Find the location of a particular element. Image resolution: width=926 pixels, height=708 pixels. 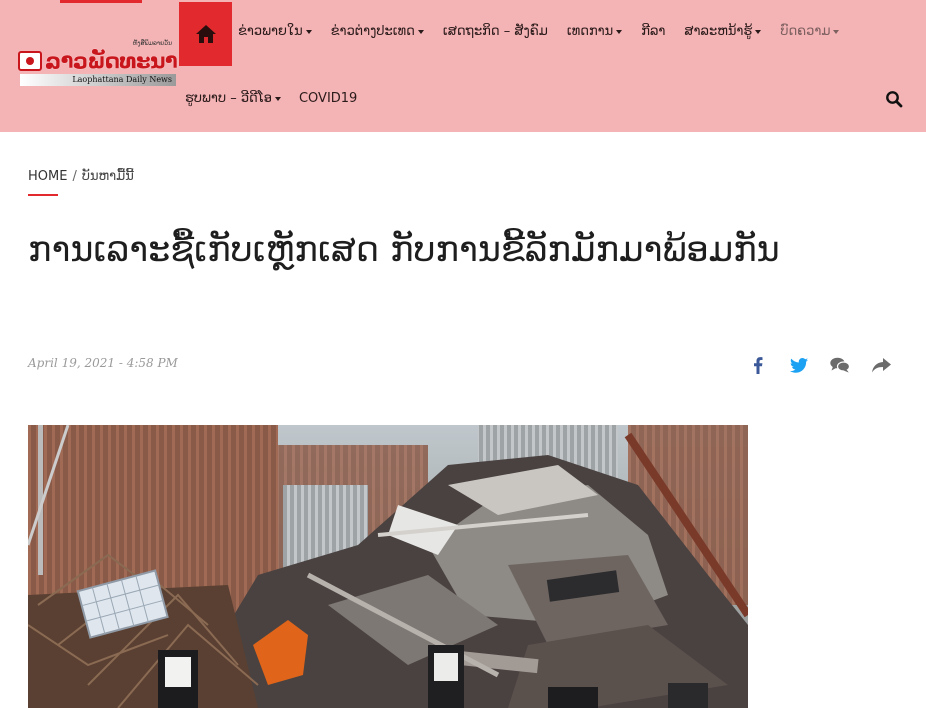

logo-emblem-icon is located at coordinates (30, 61).